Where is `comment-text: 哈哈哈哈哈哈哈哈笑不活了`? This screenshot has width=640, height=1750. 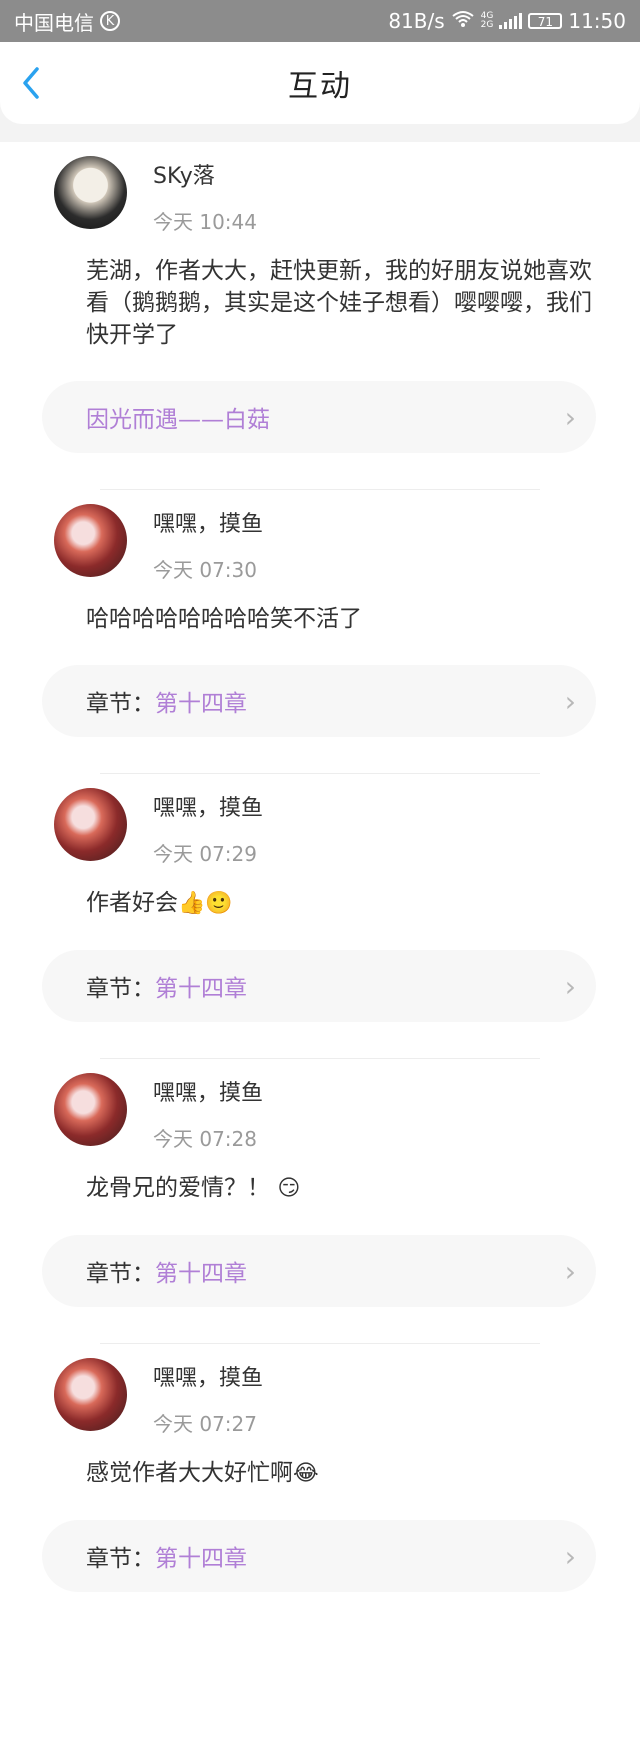 comment-text: 哈哈哈哈哈哈哈哈笑不活了 is located at coordinates (224, 619).